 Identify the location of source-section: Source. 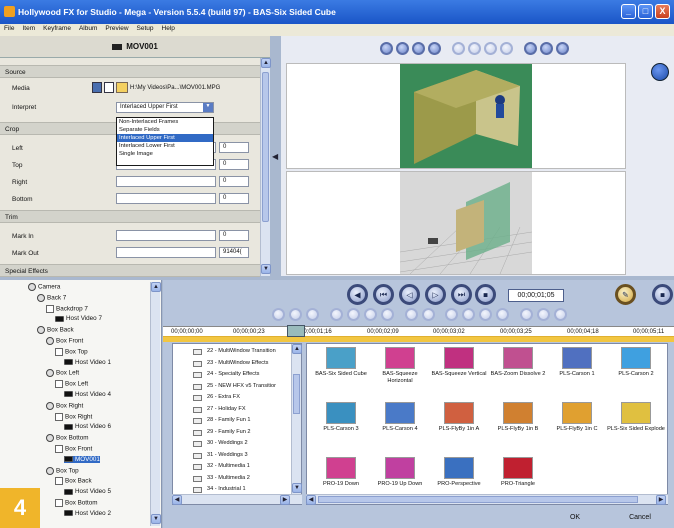
(130, 71).